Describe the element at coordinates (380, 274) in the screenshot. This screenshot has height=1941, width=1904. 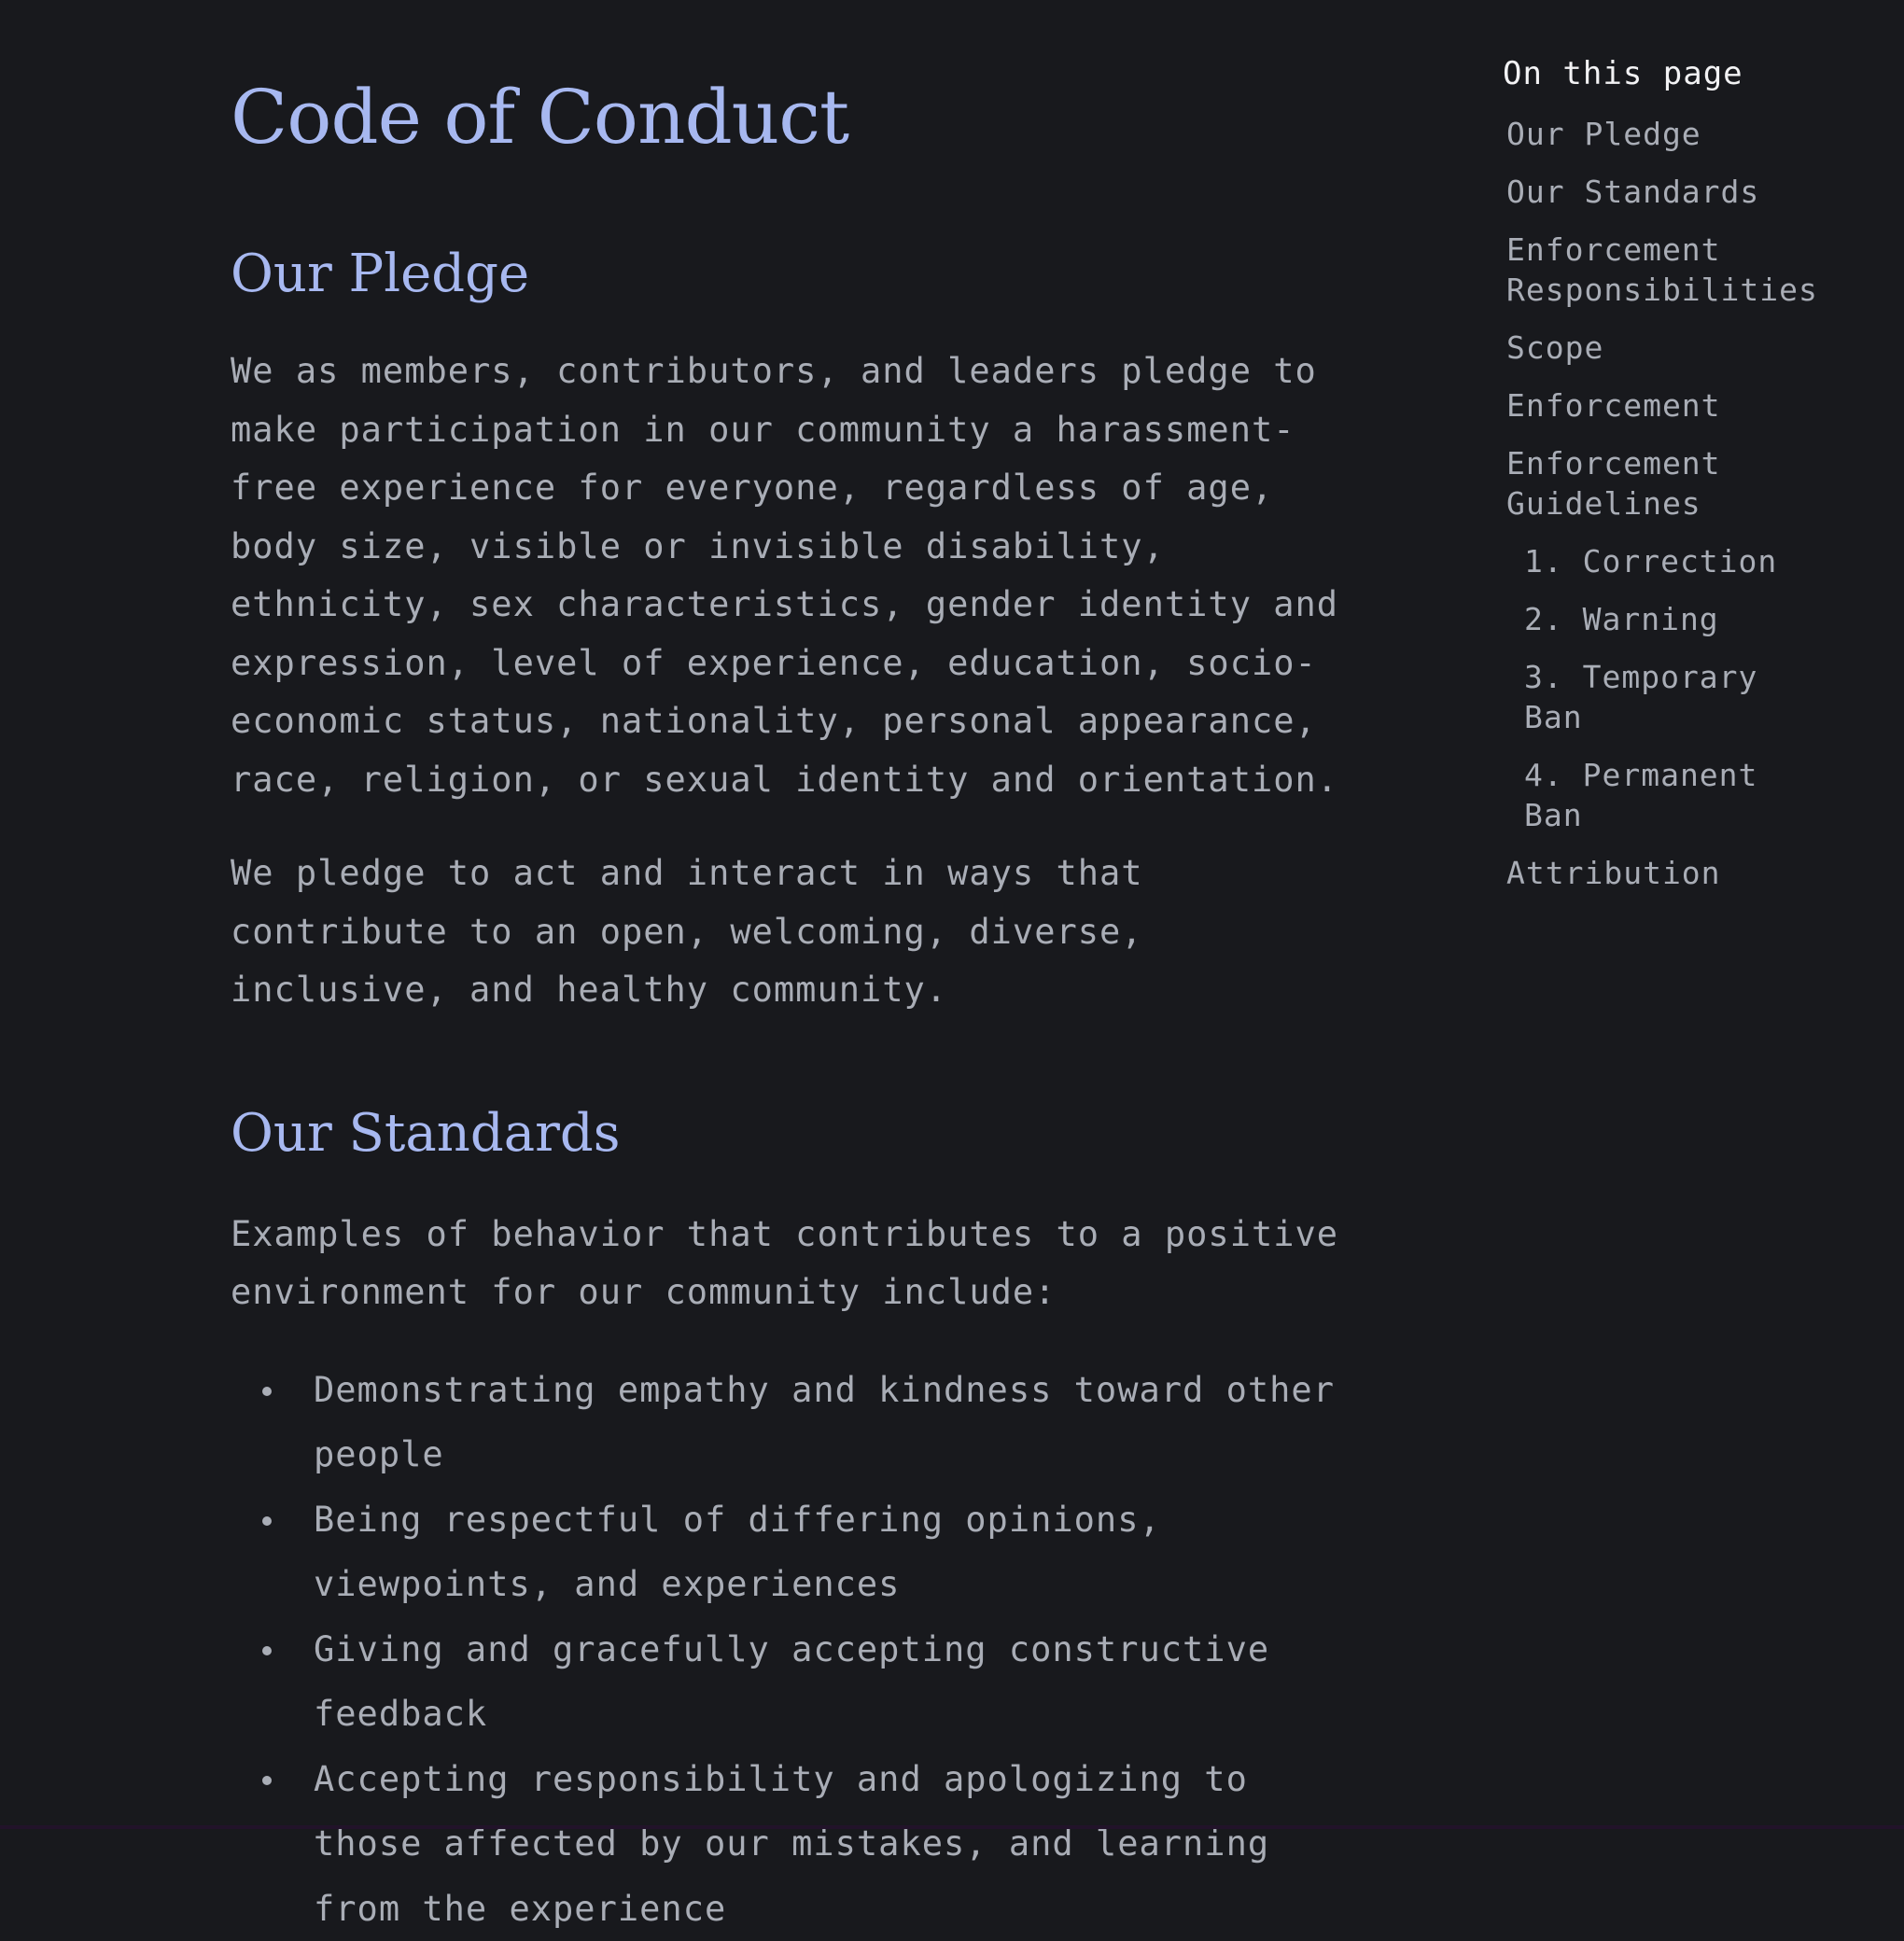
I see `heading-our-pledge: Our Pledge` at that location.